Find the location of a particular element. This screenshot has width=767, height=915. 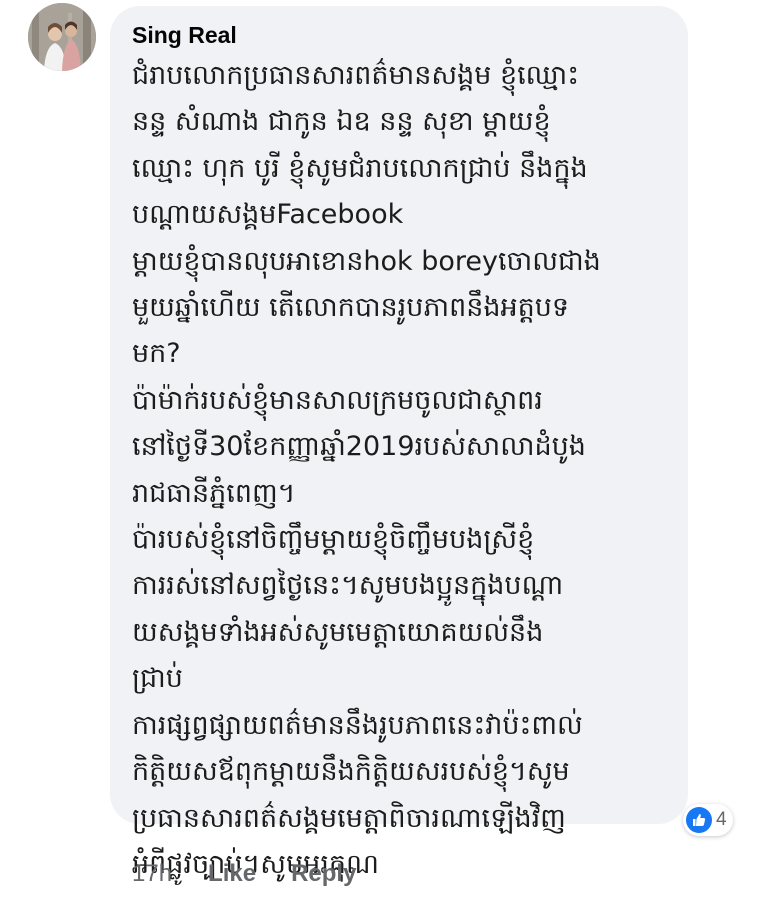

comment-actions: 17h Like Reply is located at coordinates (244, 874).